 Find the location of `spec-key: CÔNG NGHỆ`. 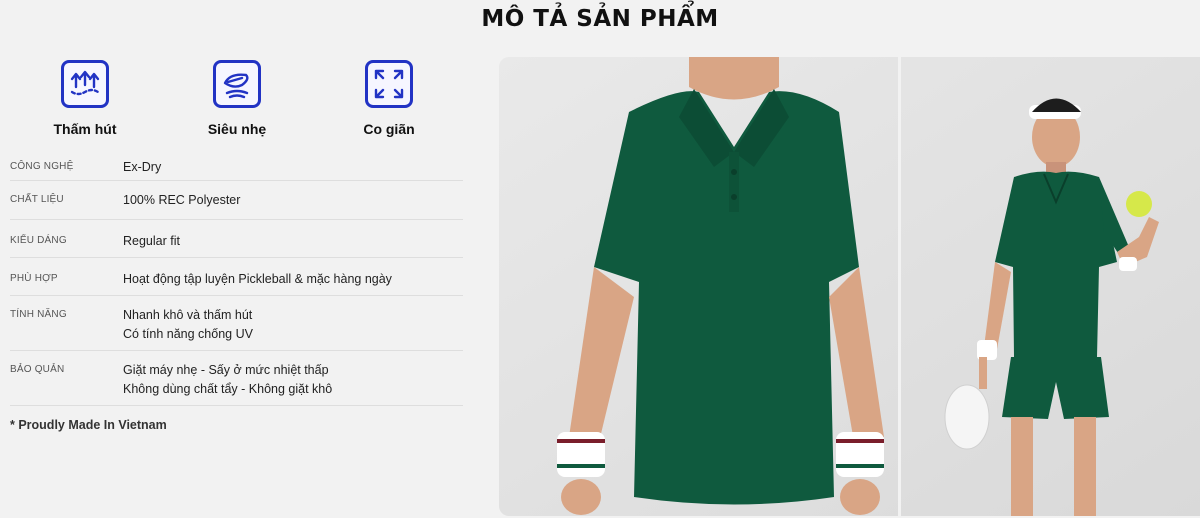

spec-key: CÔNG NGHỆ is located at coordinates (42, 166).